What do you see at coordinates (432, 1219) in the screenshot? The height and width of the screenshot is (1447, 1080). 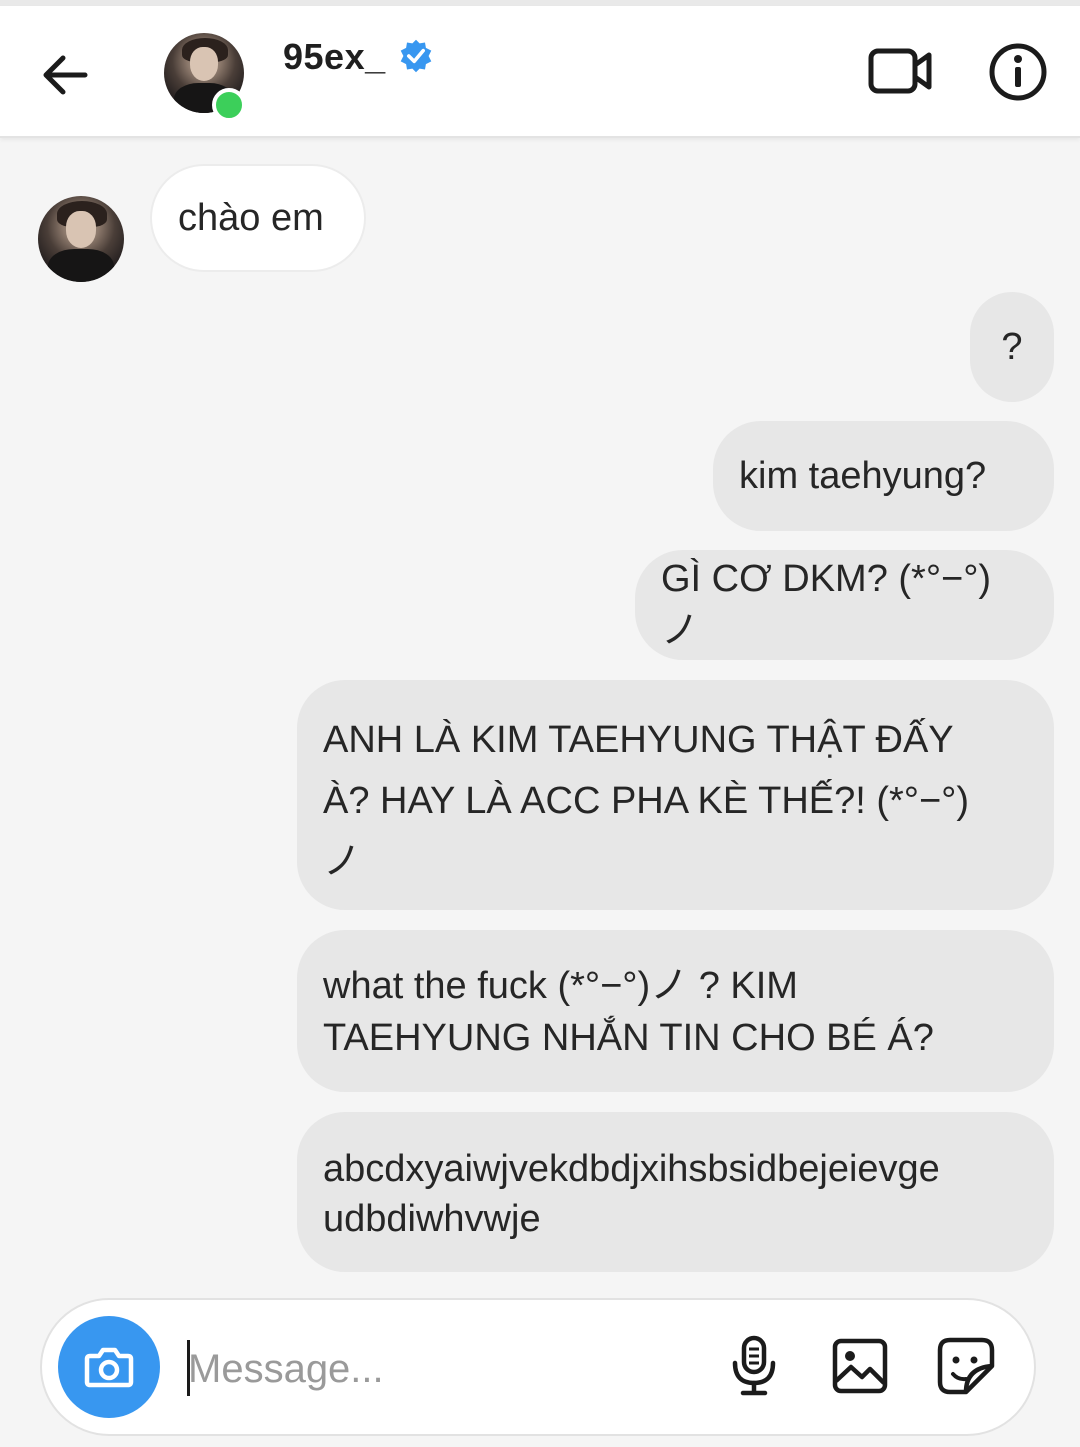 I see `message-text-line: udbdiwhvwje` at bounding box center [432, 1219].